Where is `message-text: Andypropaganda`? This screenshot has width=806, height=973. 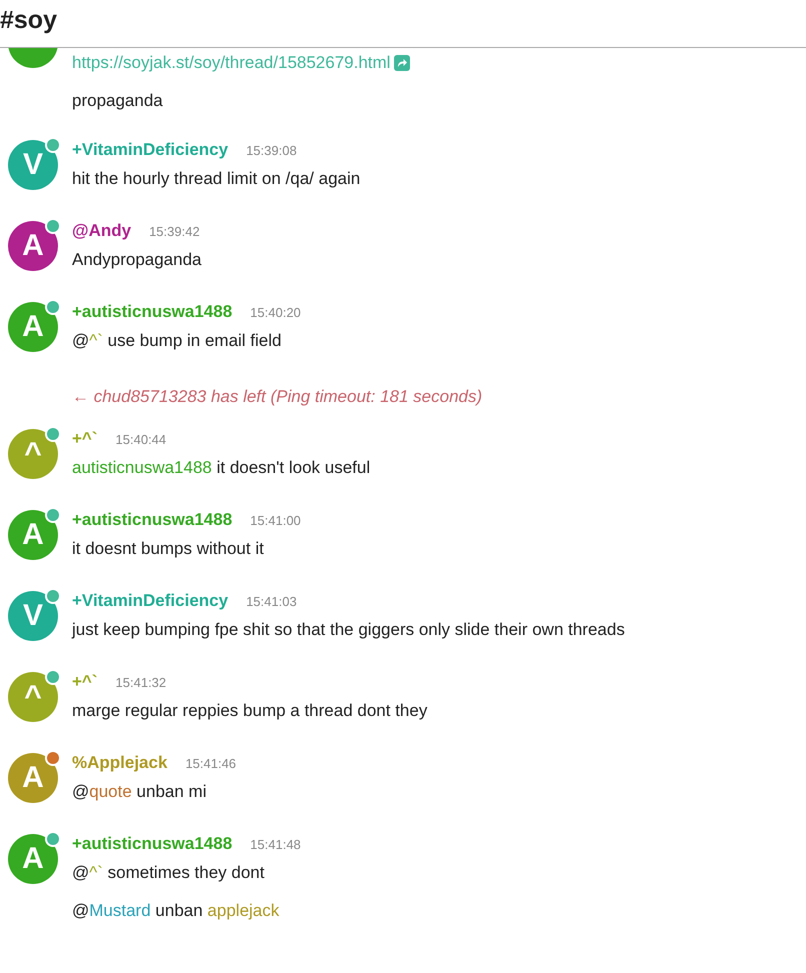
message-text: Andypropaganda is located at coordinates (137, 260).